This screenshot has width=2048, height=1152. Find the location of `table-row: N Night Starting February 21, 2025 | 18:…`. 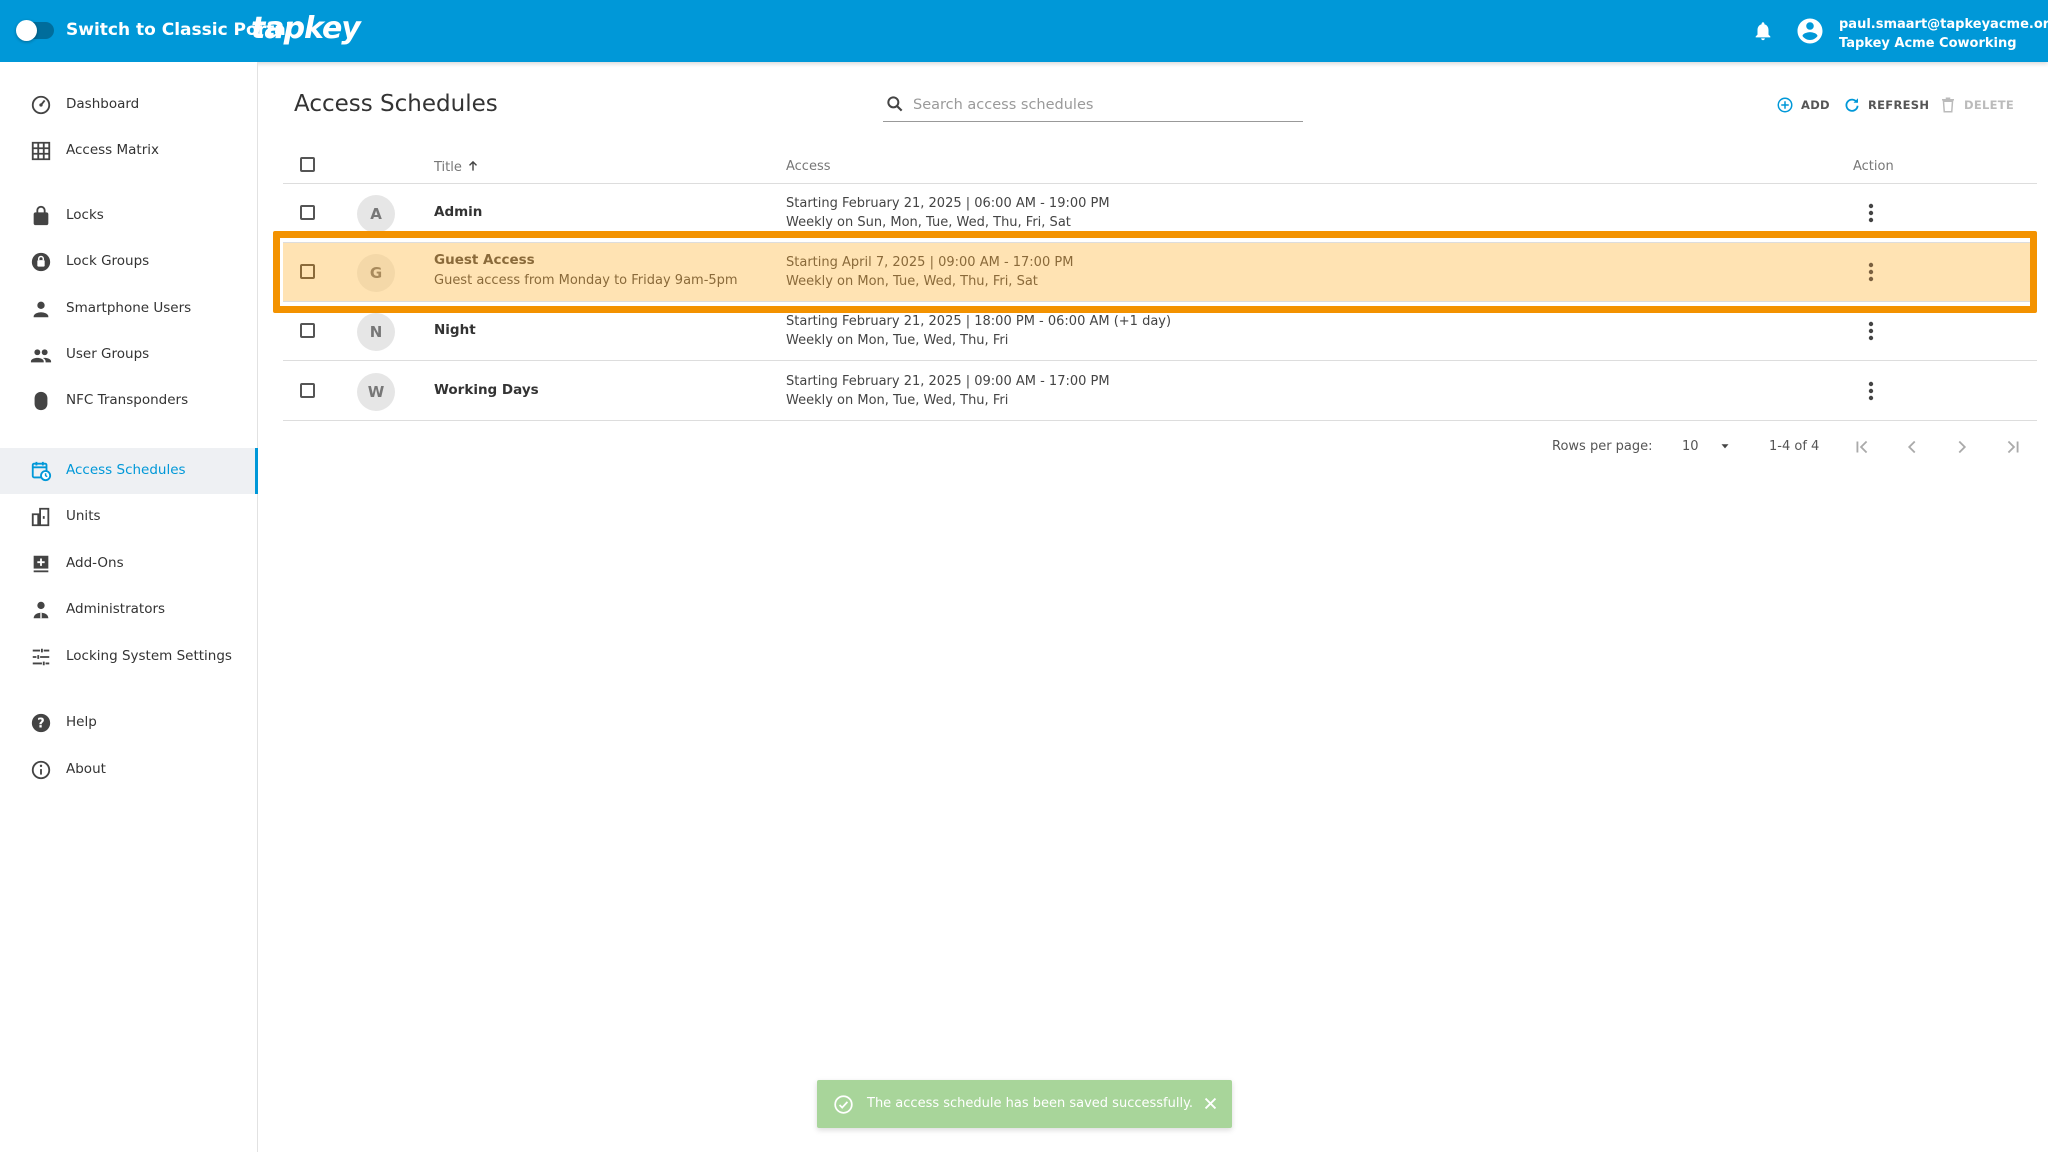

table-row: N Night Starting February 21, 2025 | 18:… is located at coordinates (1160, 331).